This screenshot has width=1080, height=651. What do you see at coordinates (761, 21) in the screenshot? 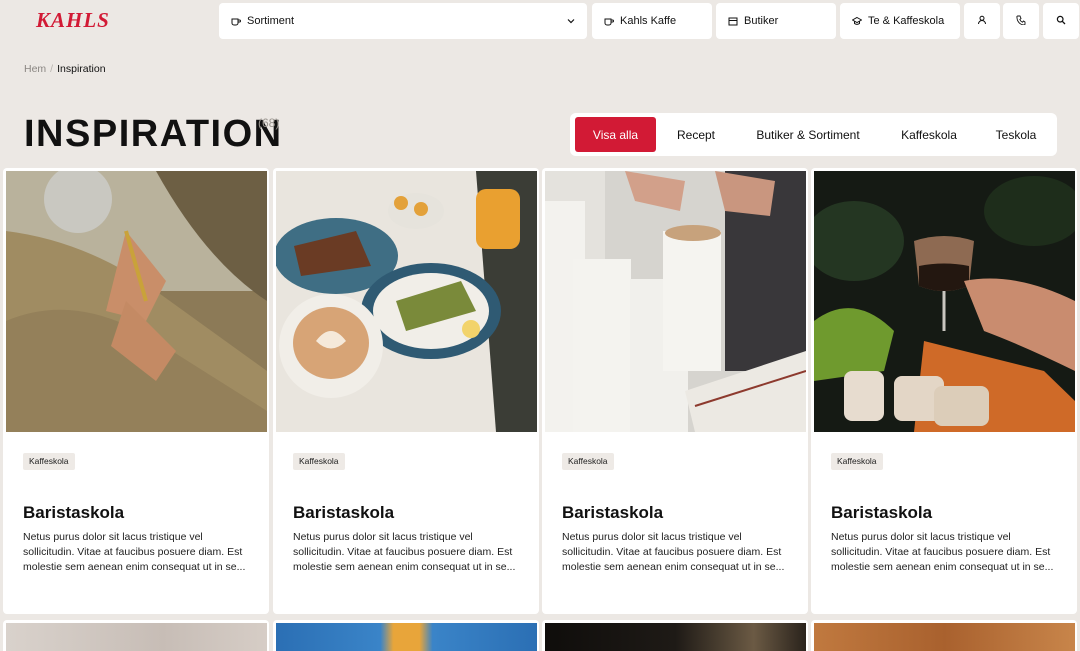
I see `nav-butiker-label: Butiker` at bounding box center [761, 21].